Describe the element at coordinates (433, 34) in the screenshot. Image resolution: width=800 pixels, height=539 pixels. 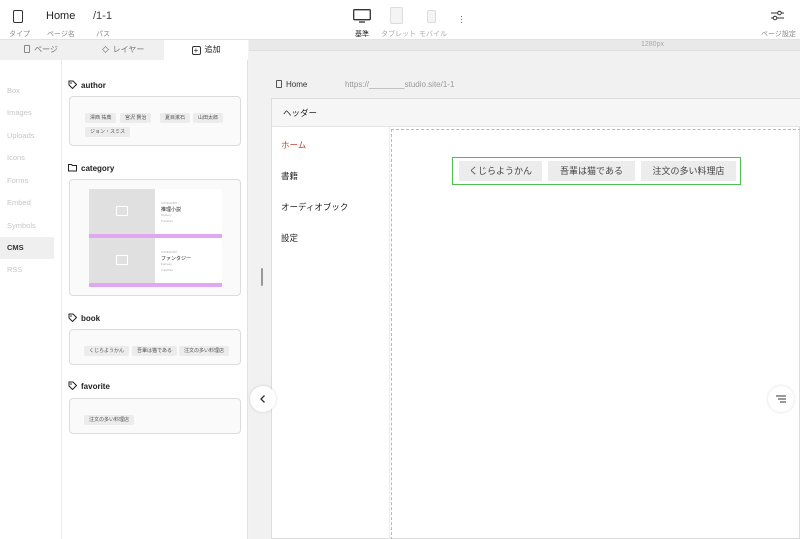
I see `device-mobile-label: モバイル` at that location.